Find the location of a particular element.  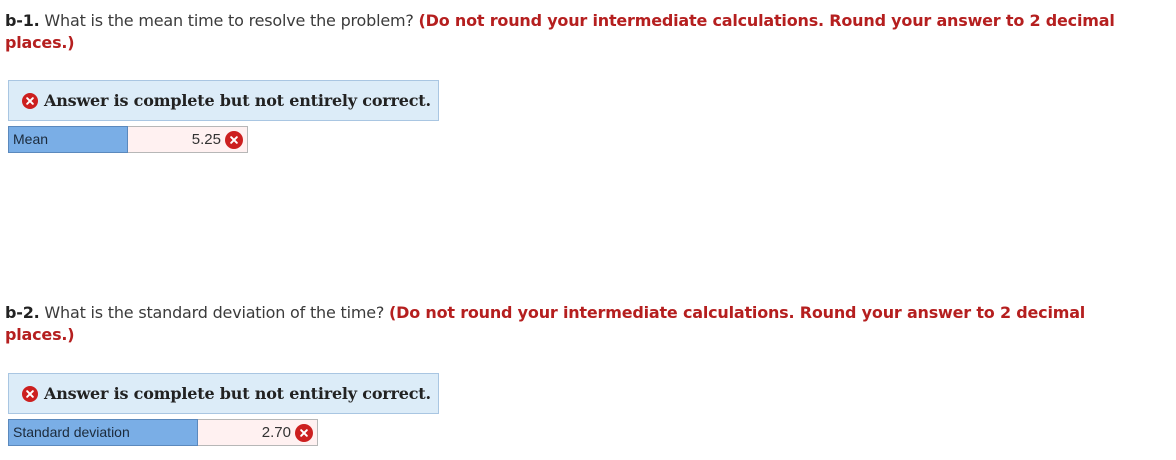

question-number: b-1. is located at coordinates (22, 20).